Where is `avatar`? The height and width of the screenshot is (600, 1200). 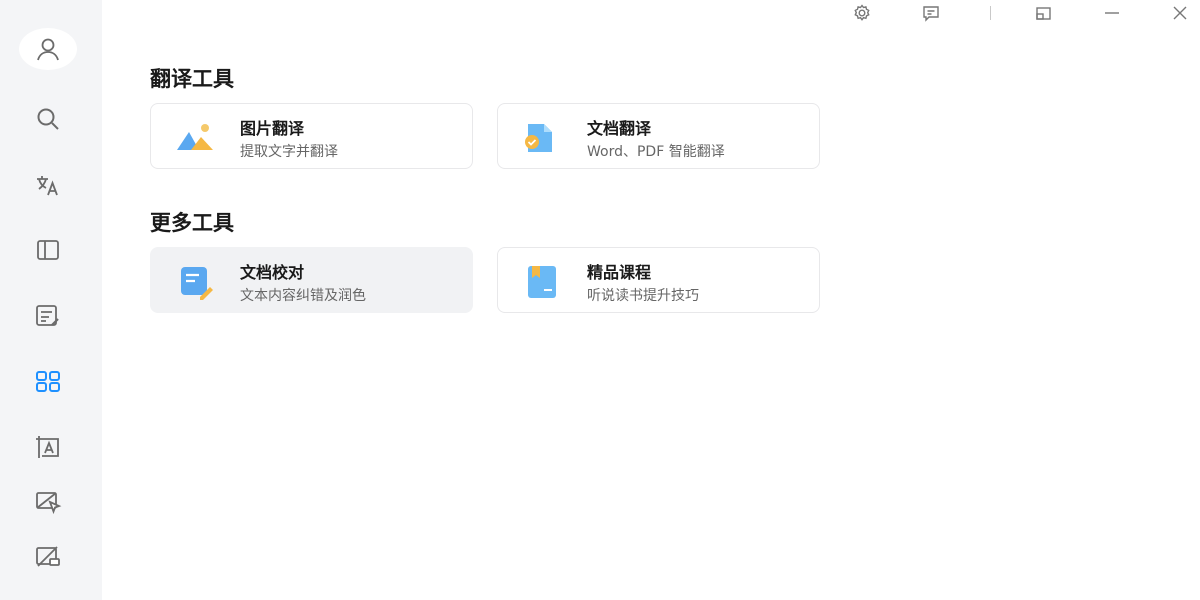 avatar is located at coordinates (48, 49).